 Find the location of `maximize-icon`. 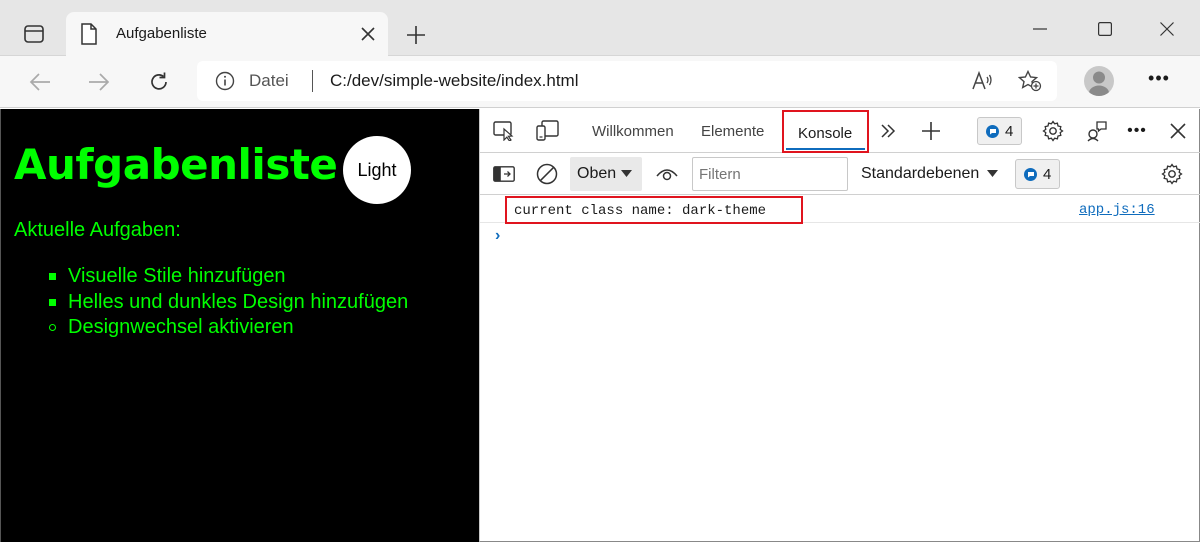

maximize-icon is located at coordinates (1105, 29).